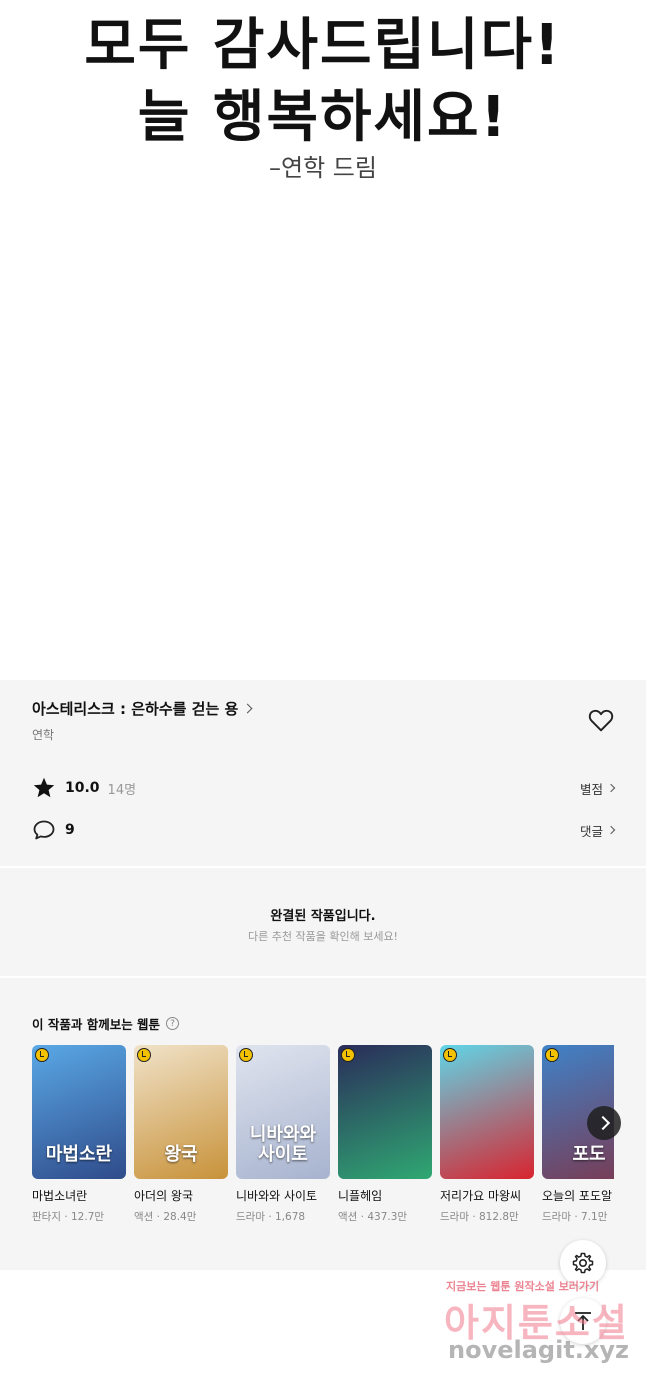 This screenshot has height=1386, width=646. I want to click on work-author: 연학, so click(43, 735).